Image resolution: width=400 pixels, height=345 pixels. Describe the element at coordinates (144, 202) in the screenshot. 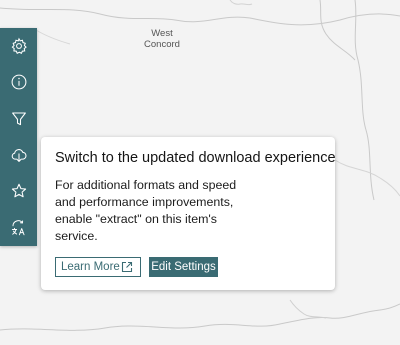

I see `popup-message-line: and performance improvements,` at that location.